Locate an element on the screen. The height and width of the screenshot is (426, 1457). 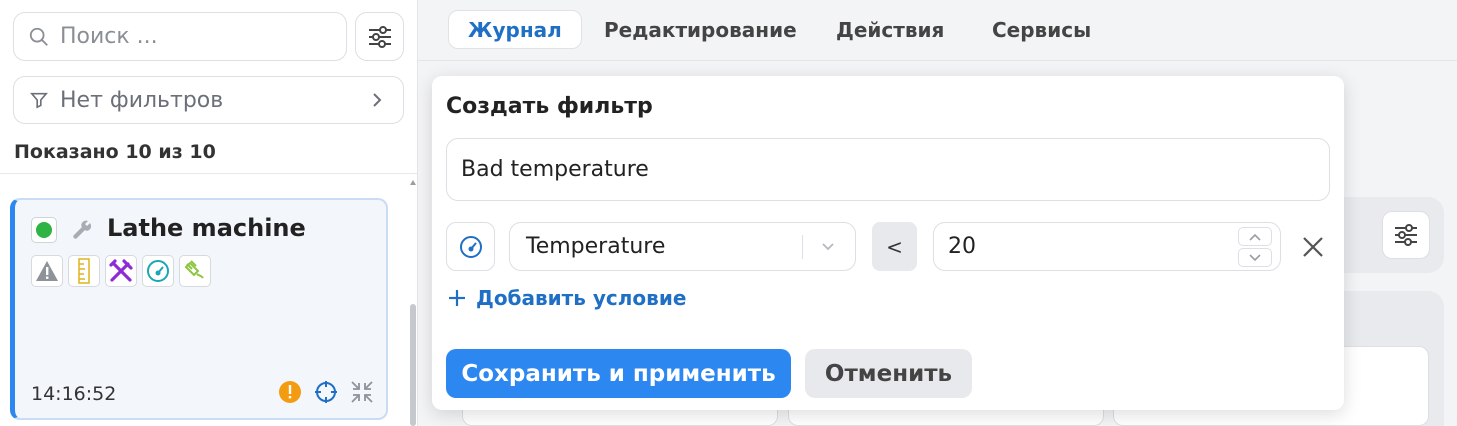
value-stepper is located at coordinates (1255, 247).